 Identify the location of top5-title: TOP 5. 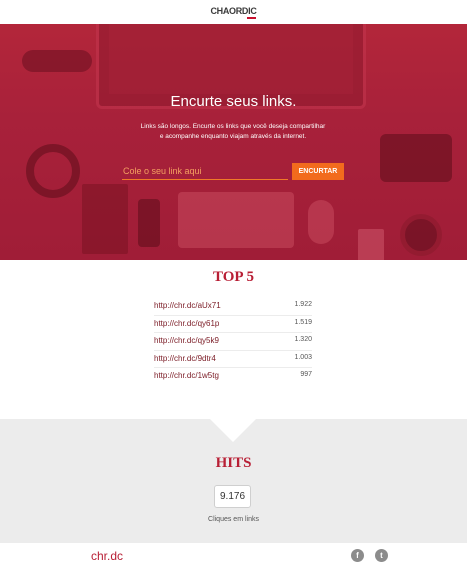
(233, 277).